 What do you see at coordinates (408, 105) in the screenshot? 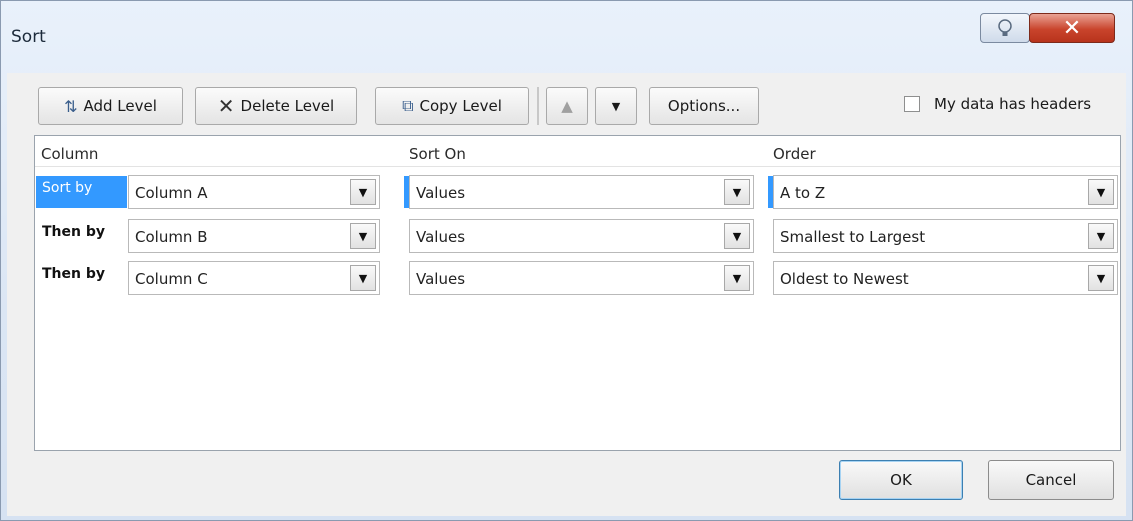
I see `copy-icon: ⧉` at bounding box center [408, 105].